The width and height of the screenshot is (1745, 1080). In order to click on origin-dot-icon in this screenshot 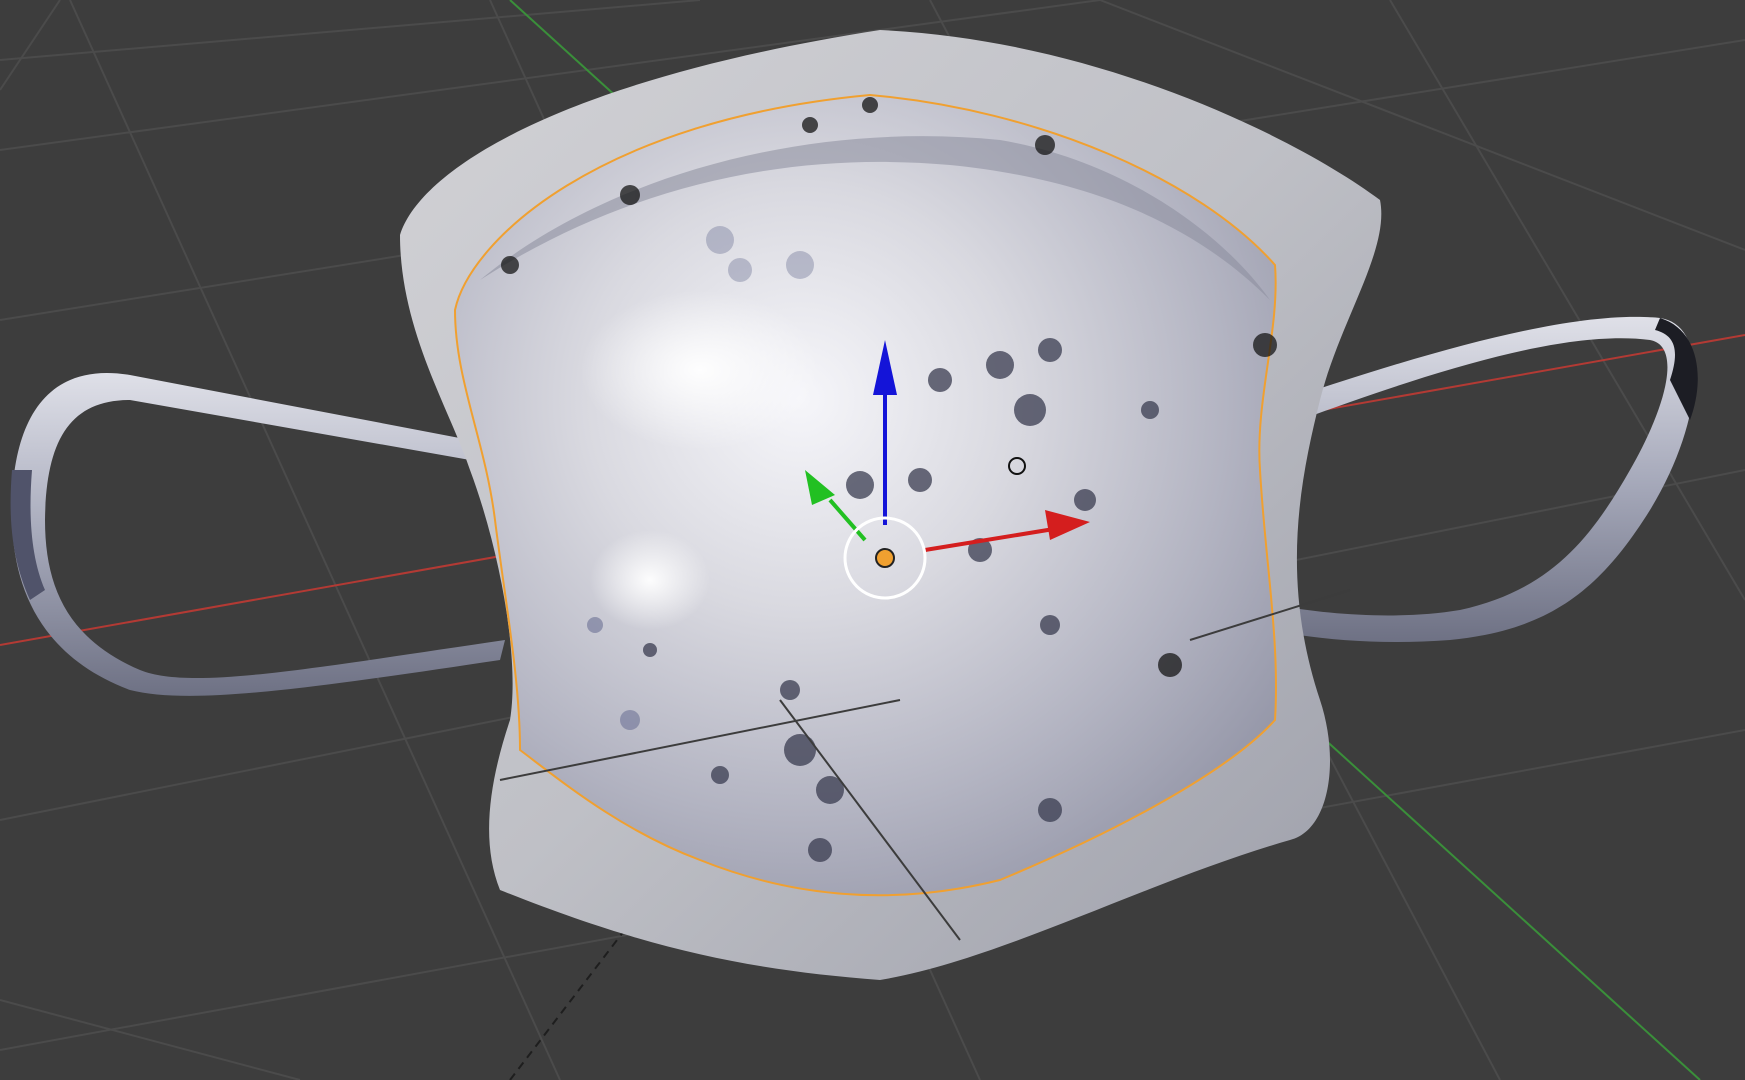, I will do `click(885, 558)`.